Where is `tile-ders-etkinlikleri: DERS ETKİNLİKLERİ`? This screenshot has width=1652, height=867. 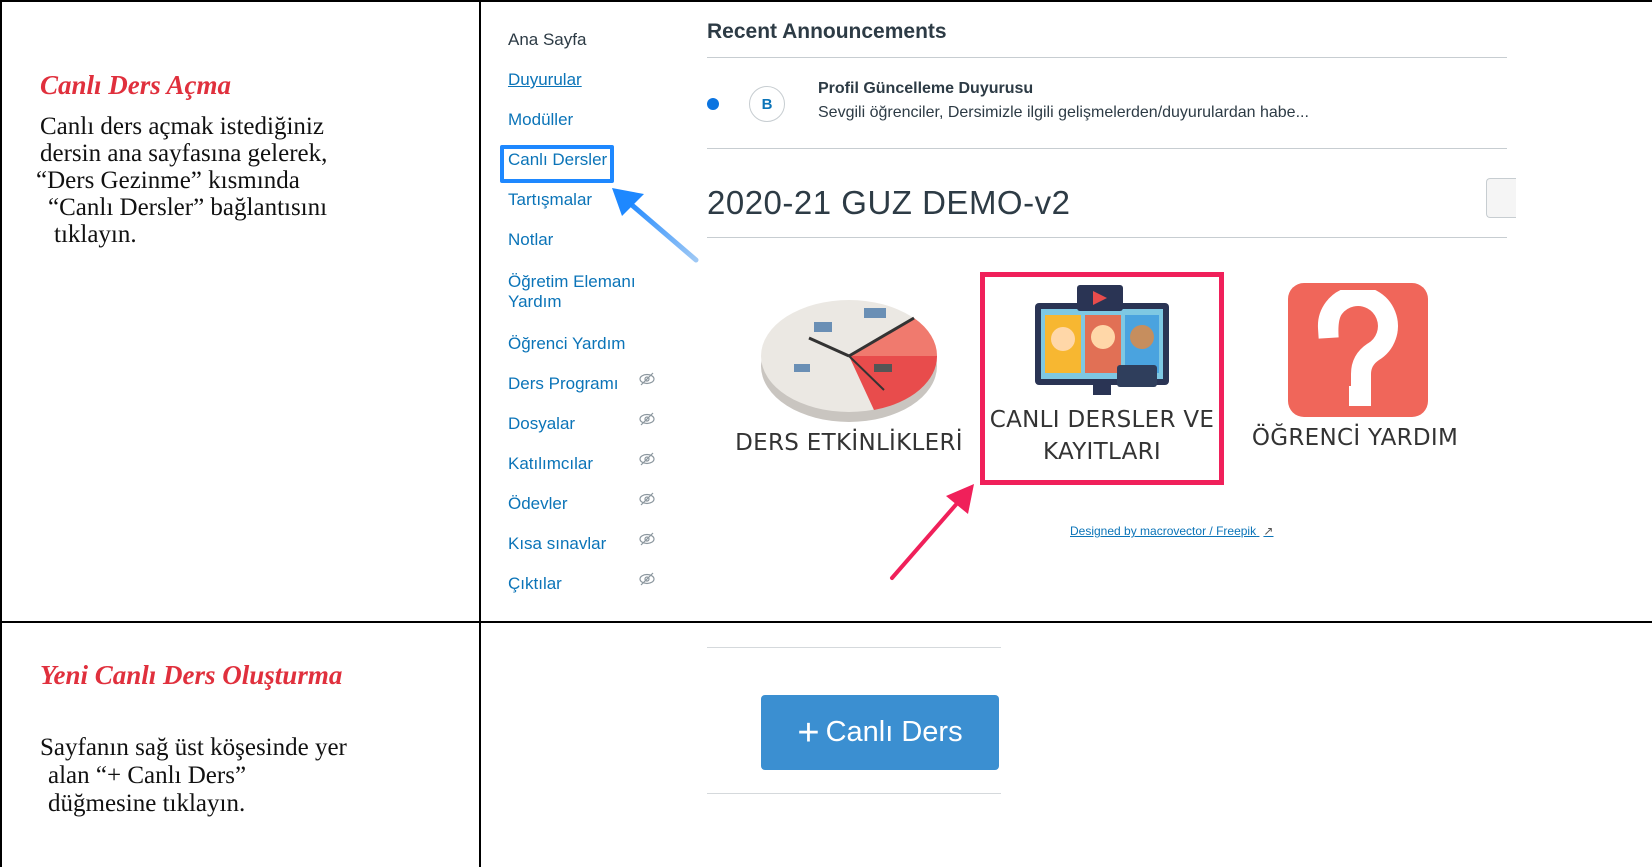
tile-ders-etkinlikleri: DERS ETKİNLİKLERİ is located at coordinates (841, 380).